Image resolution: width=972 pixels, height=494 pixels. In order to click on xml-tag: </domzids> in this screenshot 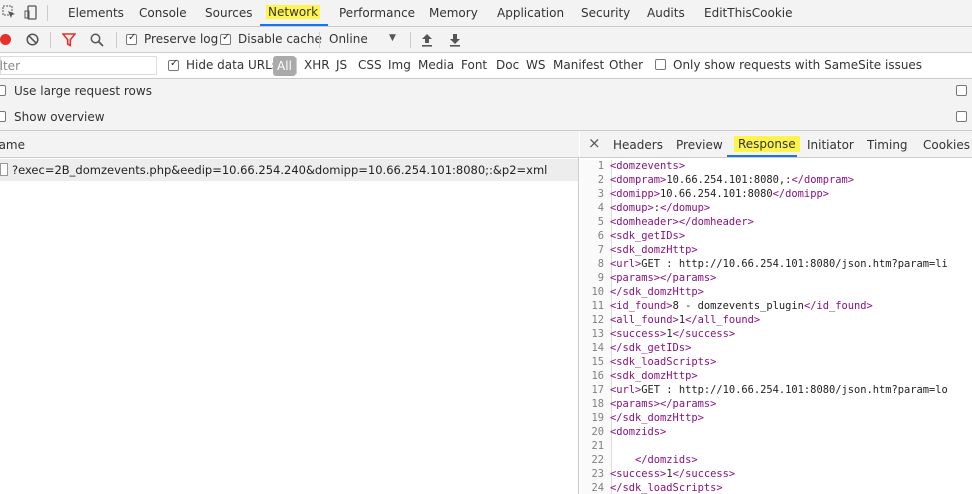, I will do `click(666, 460)`.